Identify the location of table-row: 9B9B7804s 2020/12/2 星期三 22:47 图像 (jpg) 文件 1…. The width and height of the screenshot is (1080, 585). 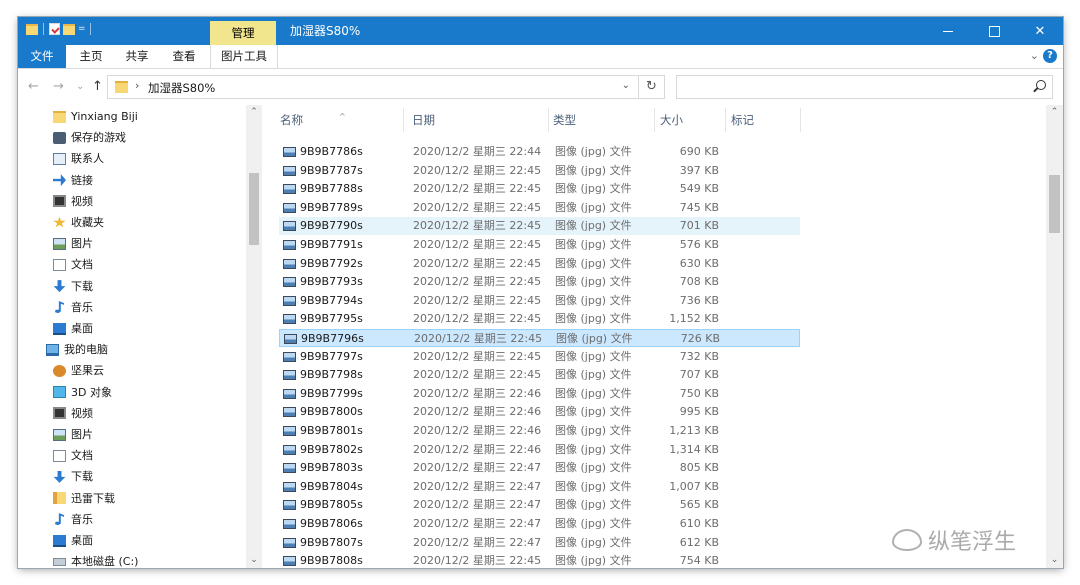
(539, 487).